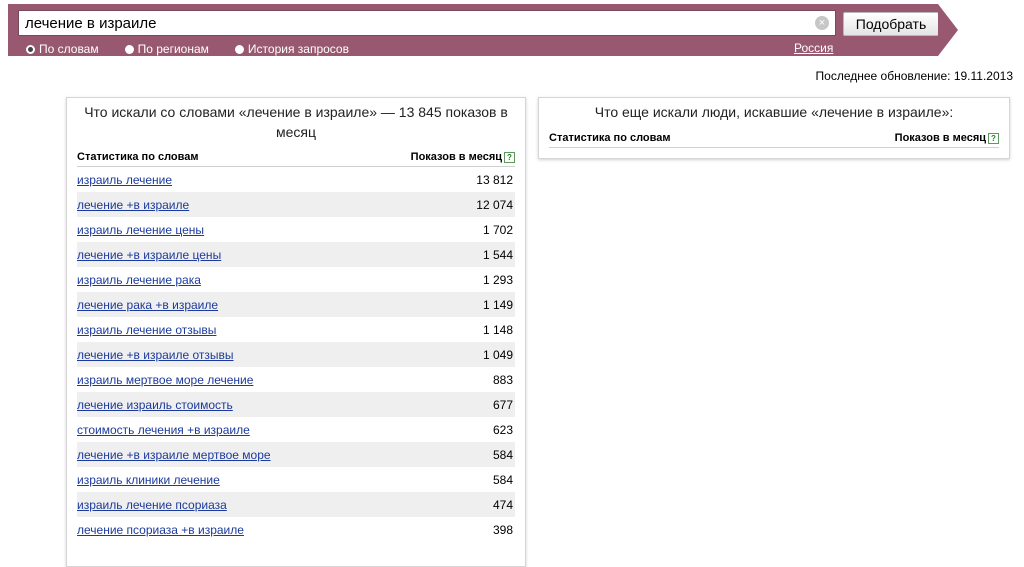 This screenshot has width=1024, height=567. Describe the element at coordinates (140, 230) in the screenshot. I see `phrase-link: израиль лечение цены` at that location.